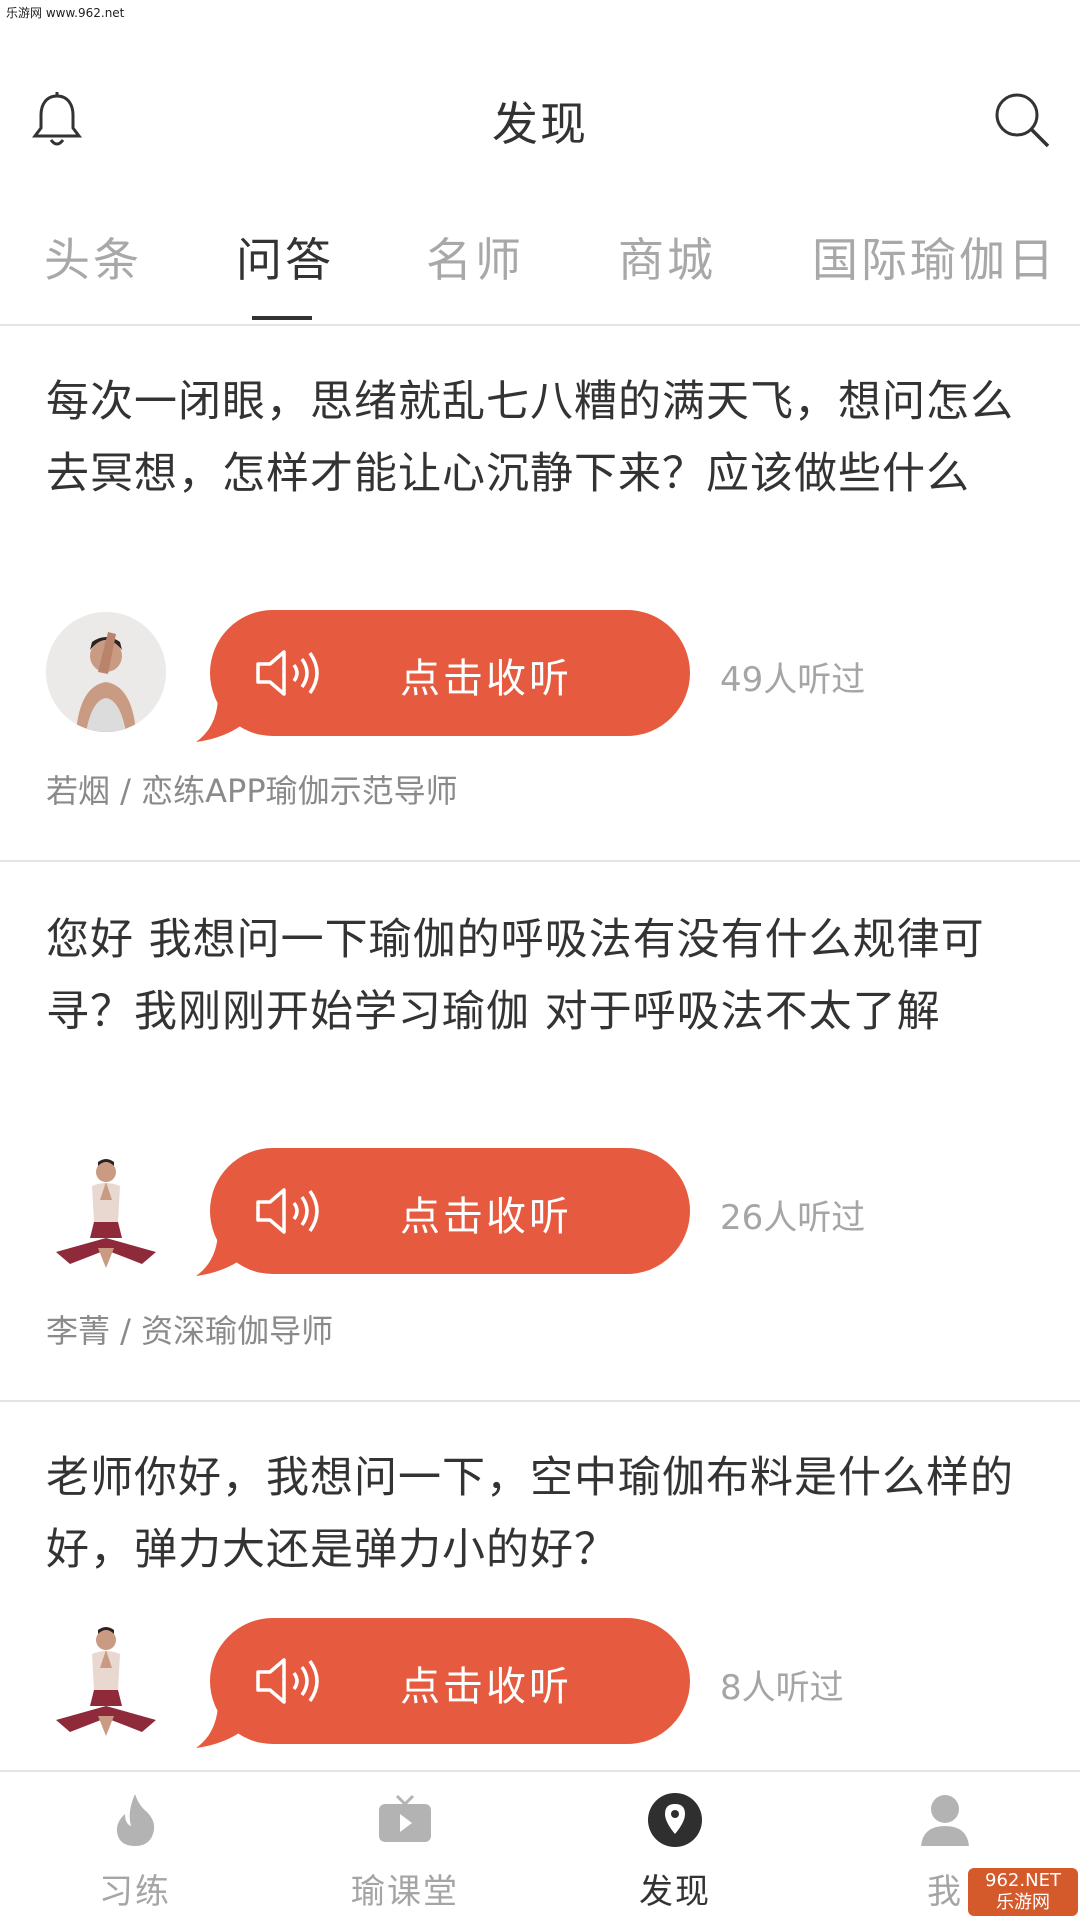  Describe the element at coordinates (1023, 1902) in the screenshot. I see `watermark-logo-line2: 乐游网` at that location.